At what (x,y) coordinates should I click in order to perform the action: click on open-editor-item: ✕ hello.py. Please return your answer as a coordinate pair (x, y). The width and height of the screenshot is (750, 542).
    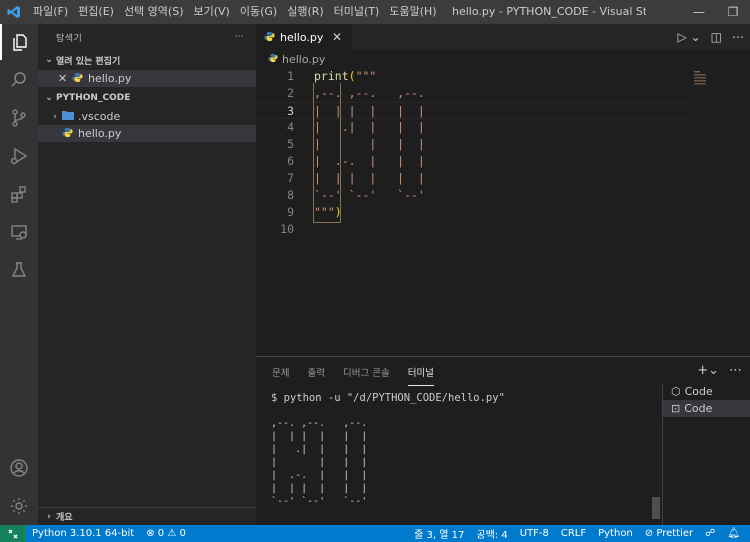
    Looking at the image, I should click on (147, 78).